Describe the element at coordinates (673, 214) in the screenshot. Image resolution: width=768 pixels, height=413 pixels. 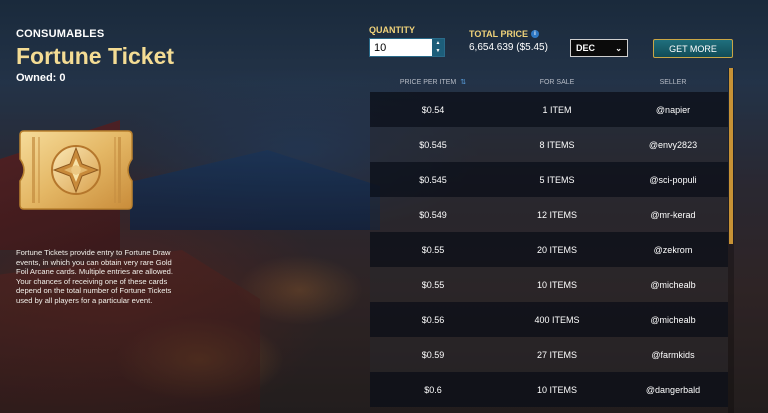
I see `seller-cell: @mr-kerad` at that location.